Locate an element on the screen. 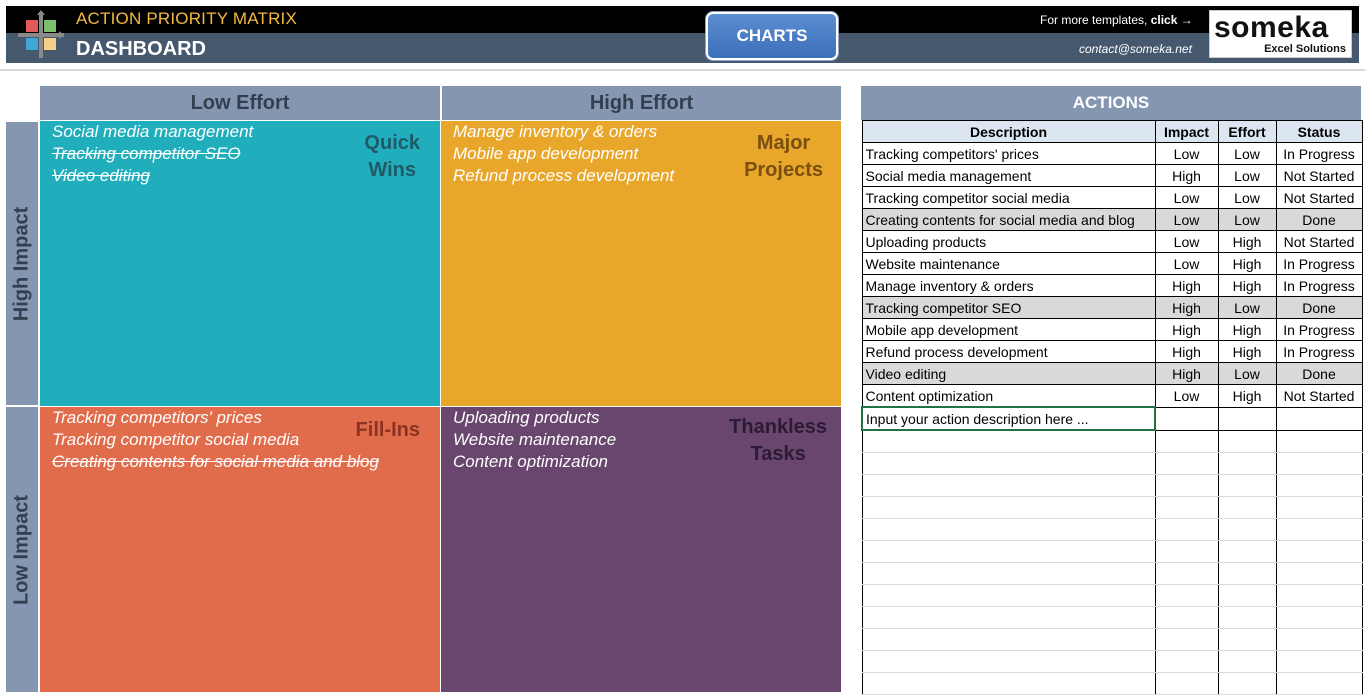  cell-description: Mobile app development is located at coordinates (1008, 329).